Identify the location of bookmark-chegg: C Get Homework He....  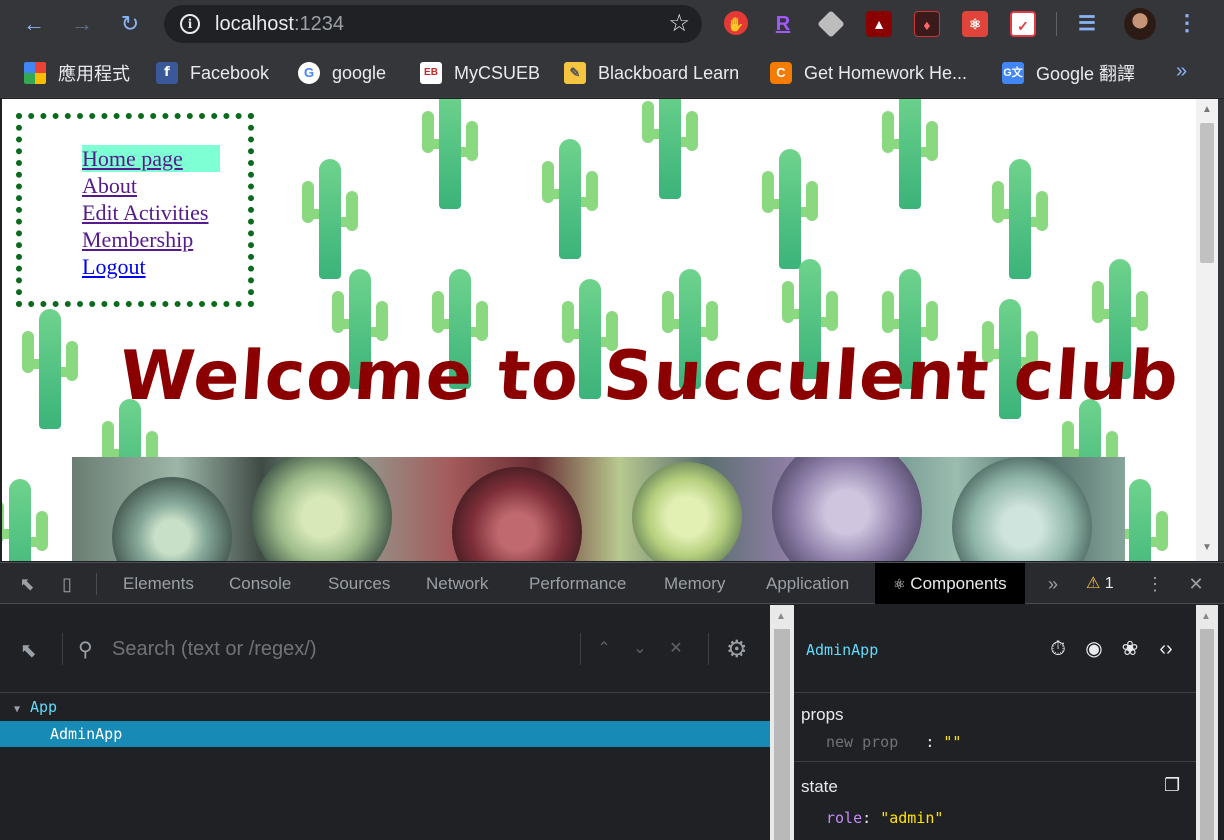
(868, 73).